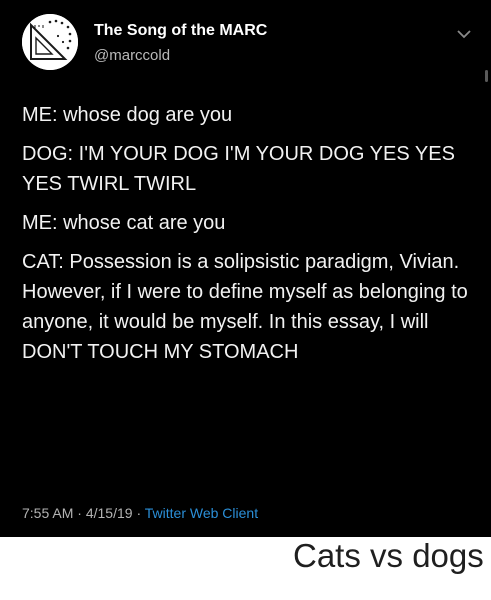 This screenshot has width=491, height=600. I want to click on triangle-ruler-logo-icon, so click(50, 42).